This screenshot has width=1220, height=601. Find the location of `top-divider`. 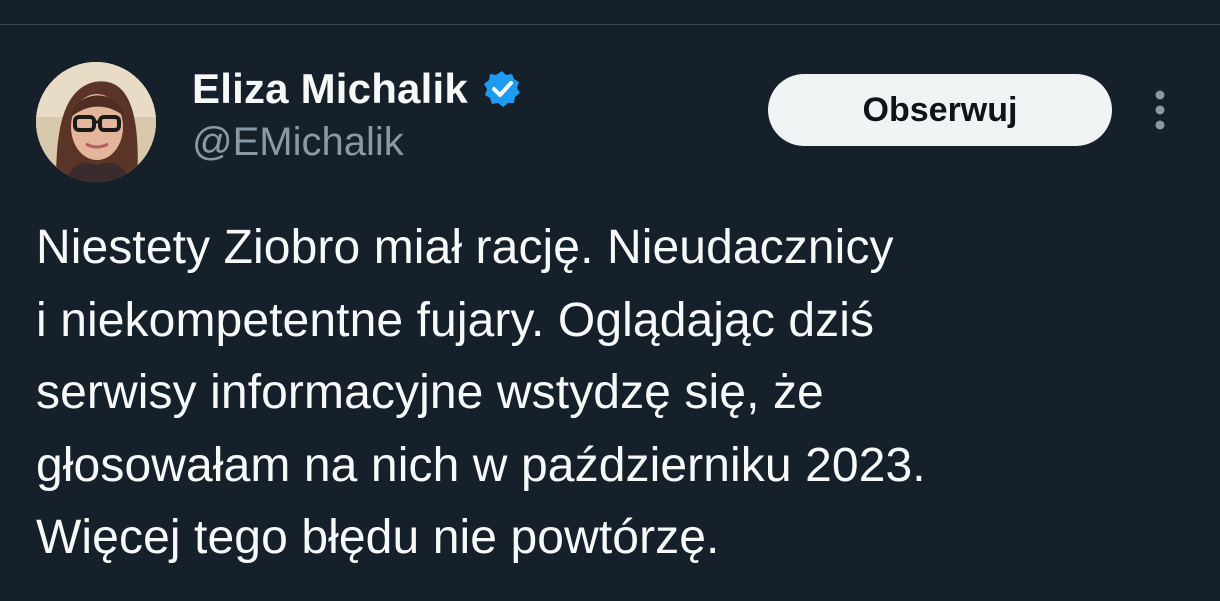

top-divider is located at coordinates (610, 24).